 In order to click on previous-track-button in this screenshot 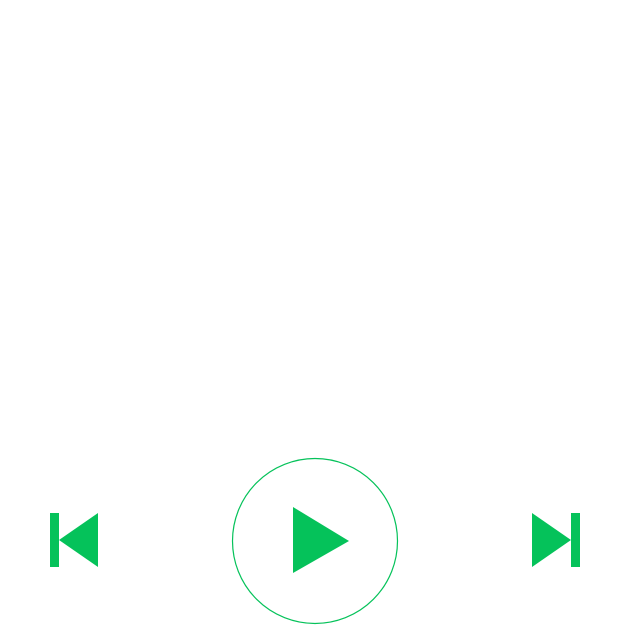, I will do `click(75, 540)`.